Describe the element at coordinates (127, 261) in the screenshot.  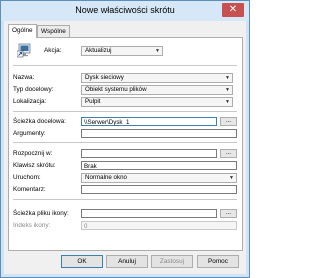
I see `cancel-button: Anuluj` at that location.